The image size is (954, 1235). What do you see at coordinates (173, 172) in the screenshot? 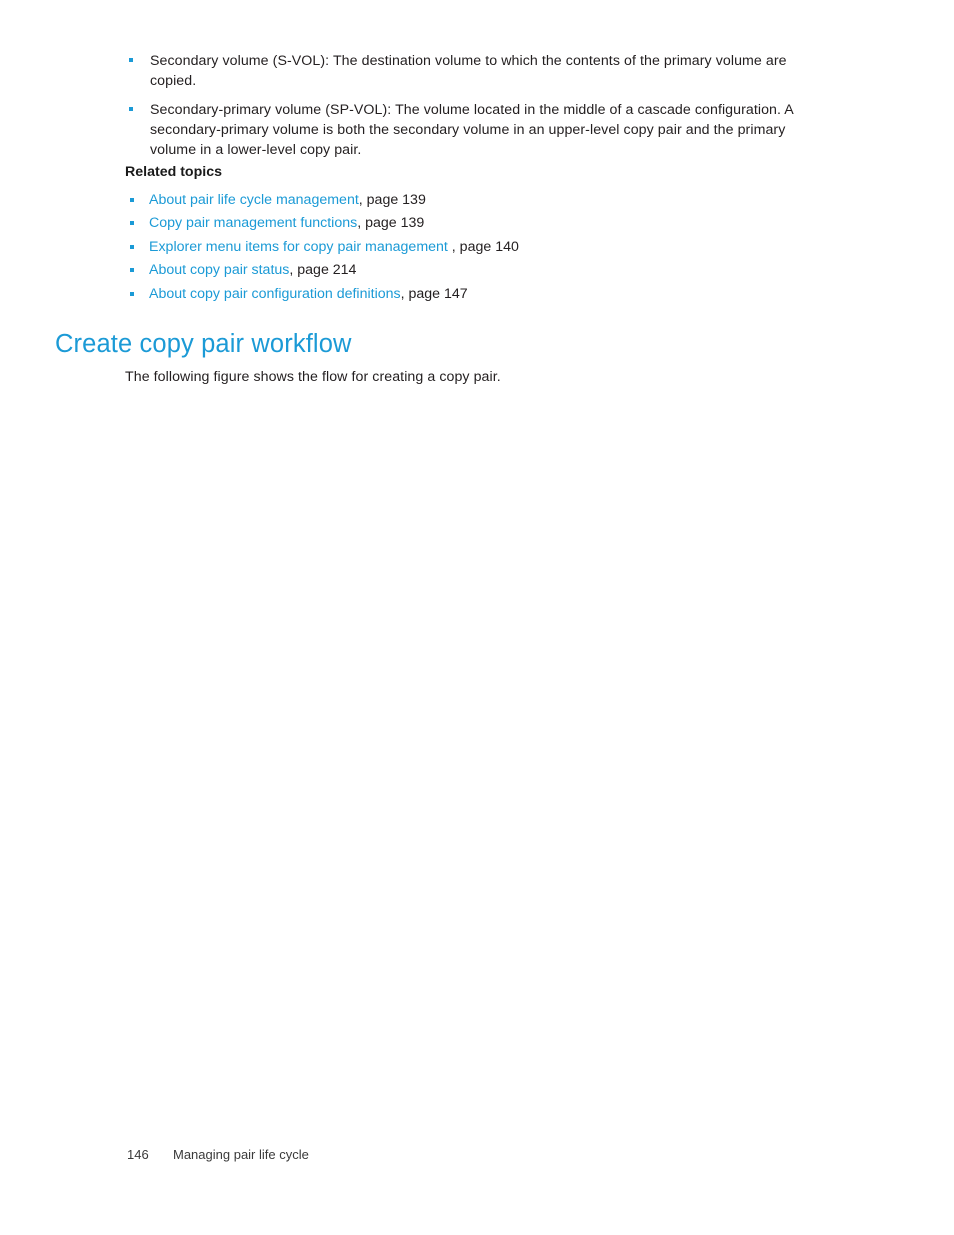
I see `related-topics-heading: Related topics` at bounding box center [173, 172].